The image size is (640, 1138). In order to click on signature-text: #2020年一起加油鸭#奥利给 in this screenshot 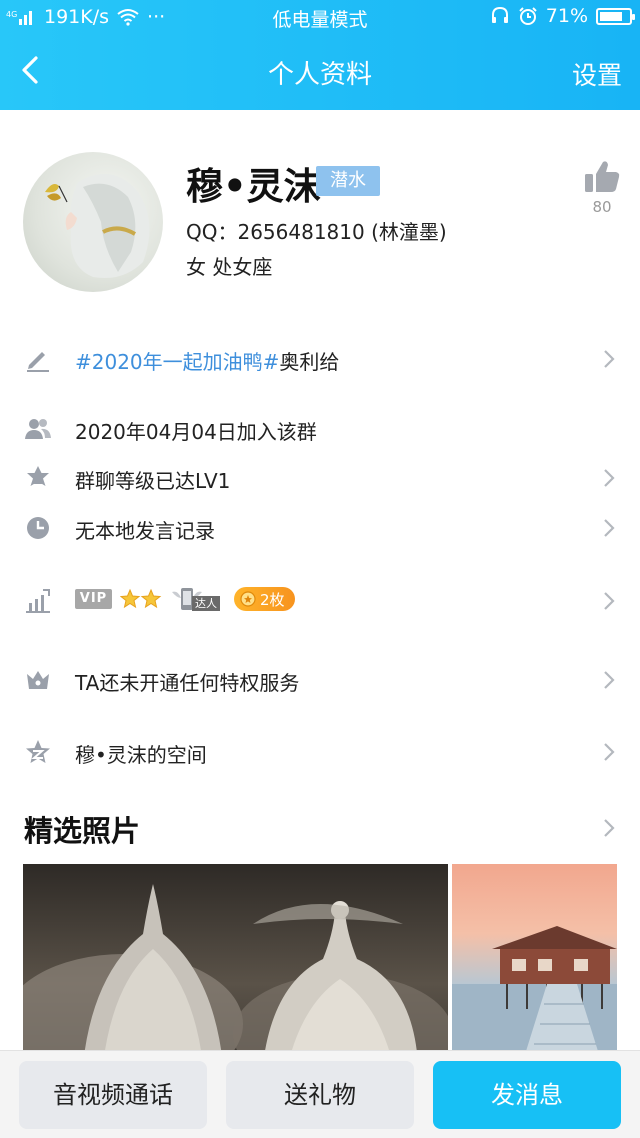, I will do `click(207, 360)`.